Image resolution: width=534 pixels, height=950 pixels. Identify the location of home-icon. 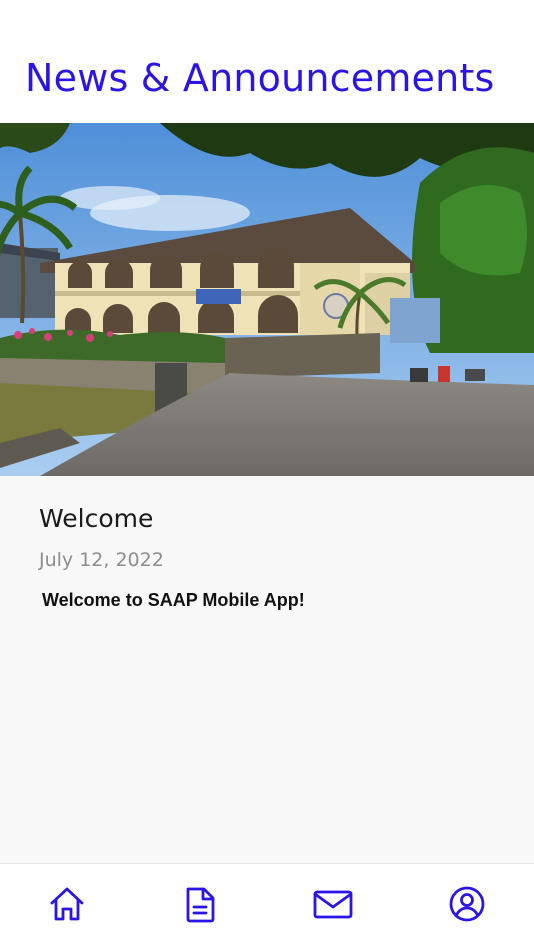
(67, 904).